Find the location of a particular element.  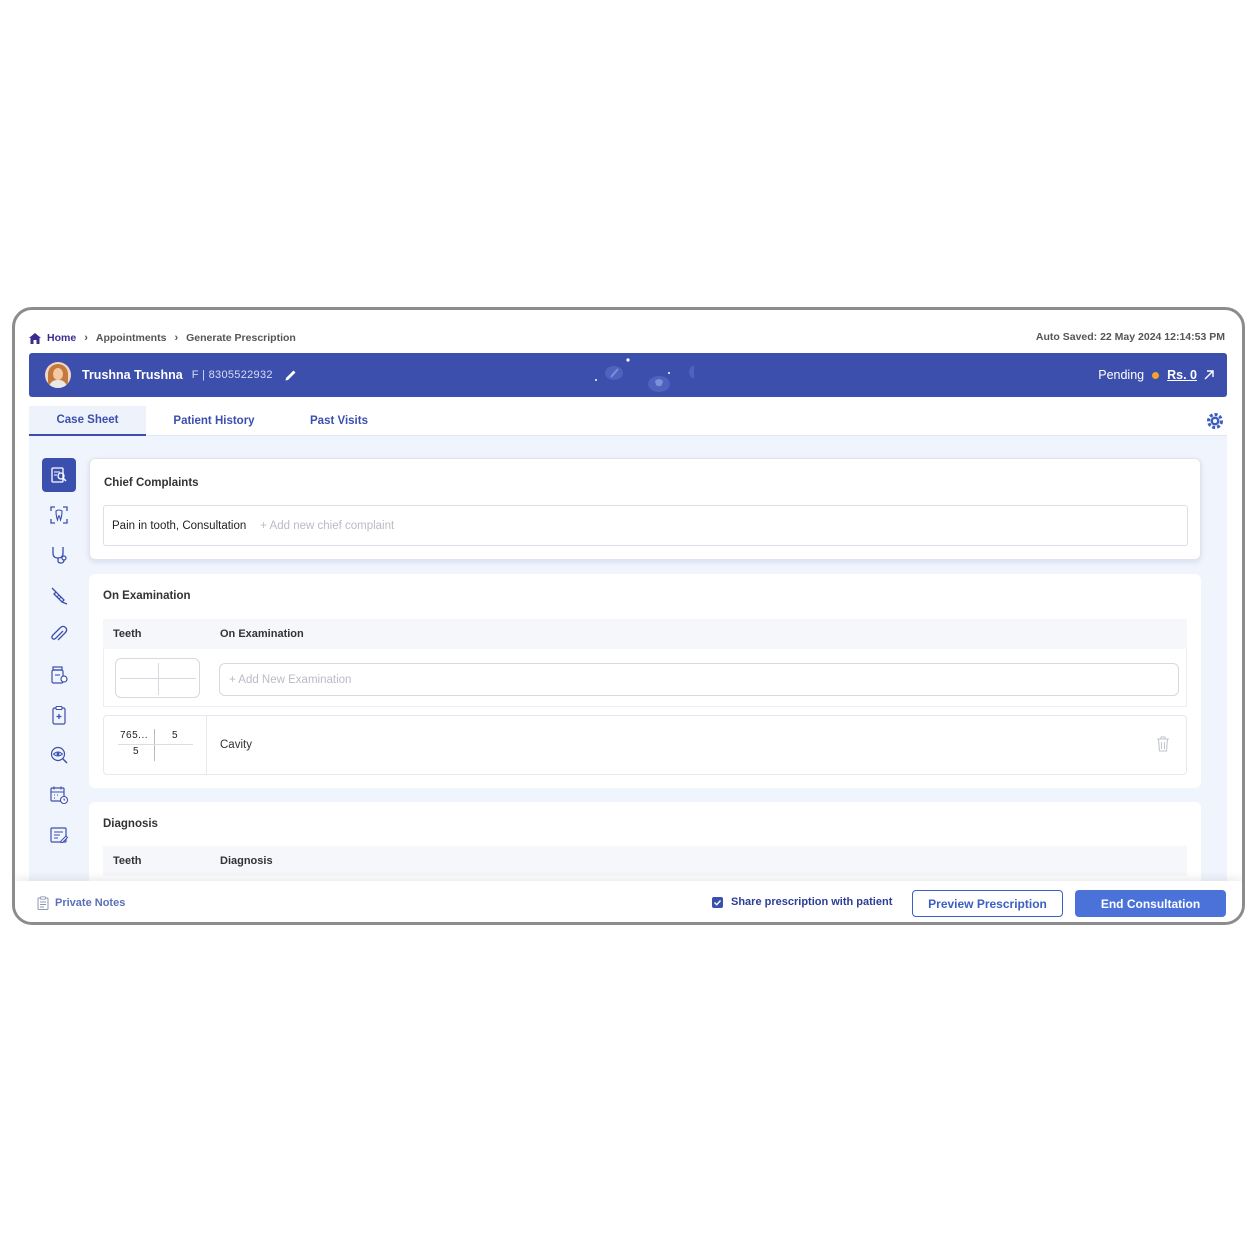

tooth-chart: 765... 5 5 is located at coordinates (155, 745).